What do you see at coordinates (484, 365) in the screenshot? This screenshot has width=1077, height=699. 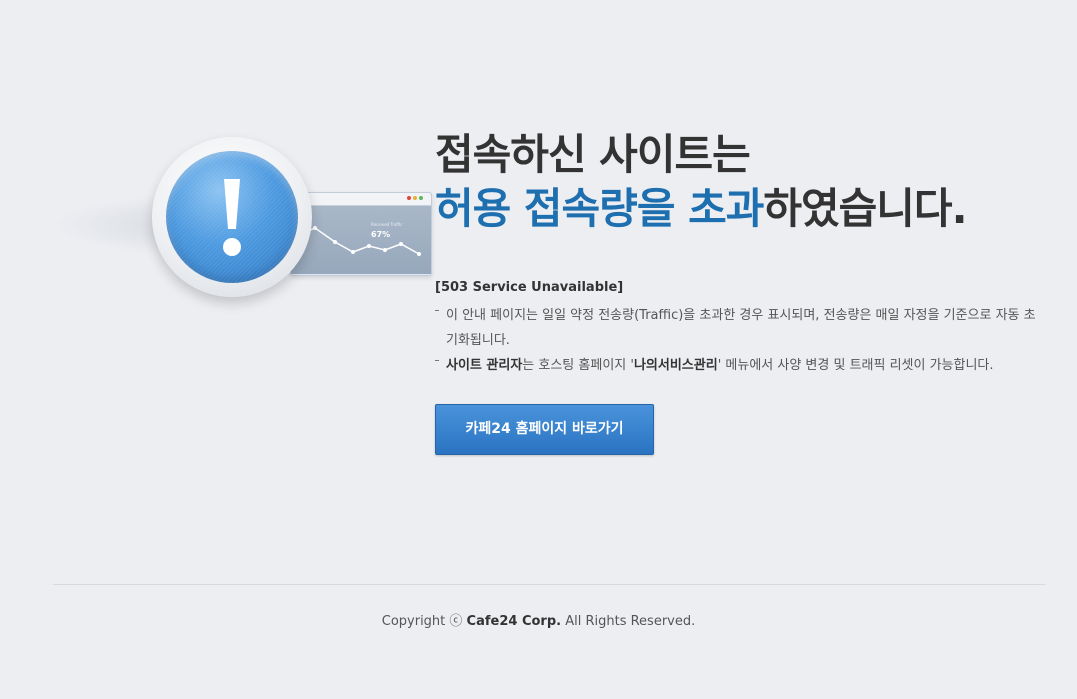 I see `notice-bold-admin: 사이트 관리자` at bounding box center [484, 365].